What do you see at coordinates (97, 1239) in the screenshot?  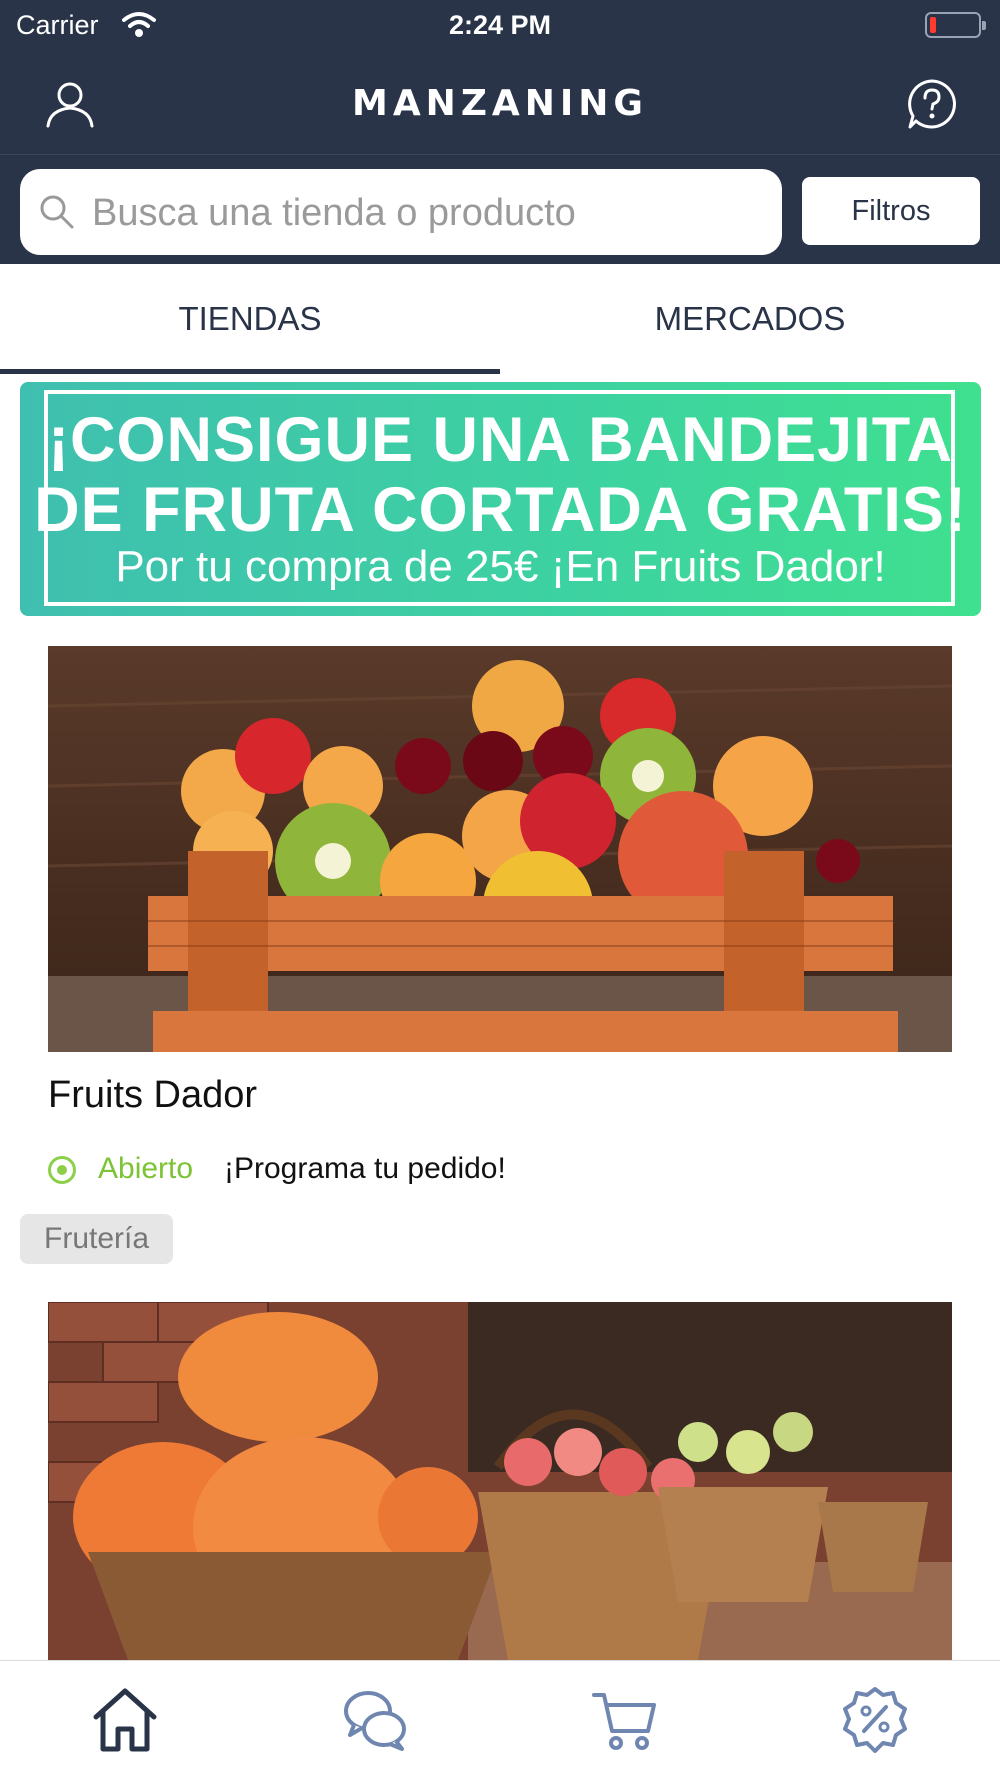 I see `category-tag: Frutería` at bounding box center [97, 1239].